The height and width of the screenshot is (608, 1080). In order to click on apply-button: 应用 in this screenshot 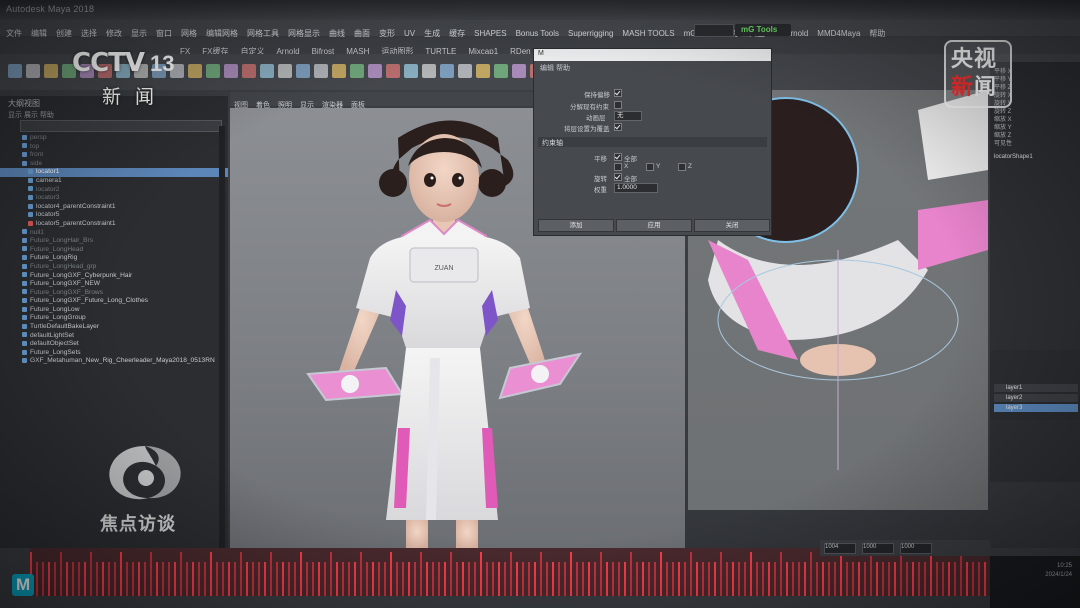, I will do `click(654, 225)`.